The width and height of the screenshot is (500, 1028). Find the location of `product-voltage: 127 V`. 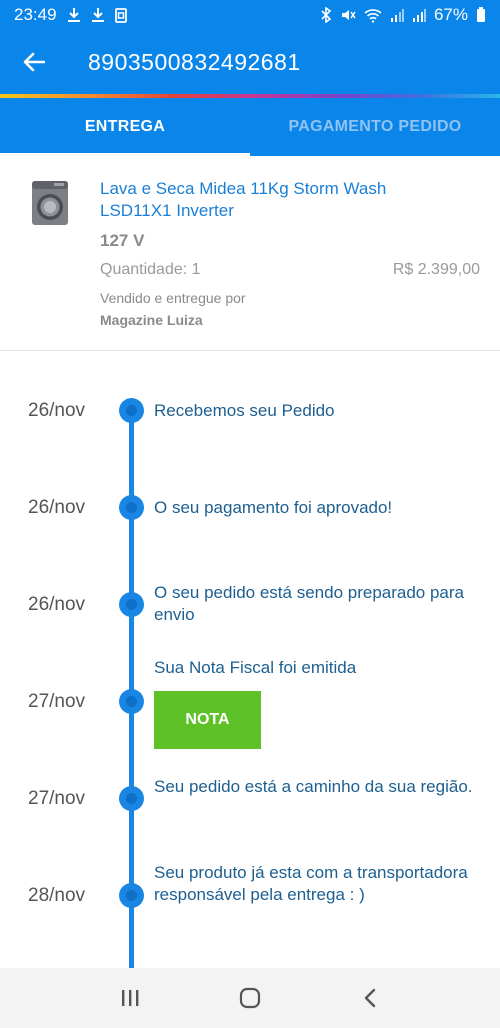

product-voltage: 127 V is located at coordinates (122, 240).